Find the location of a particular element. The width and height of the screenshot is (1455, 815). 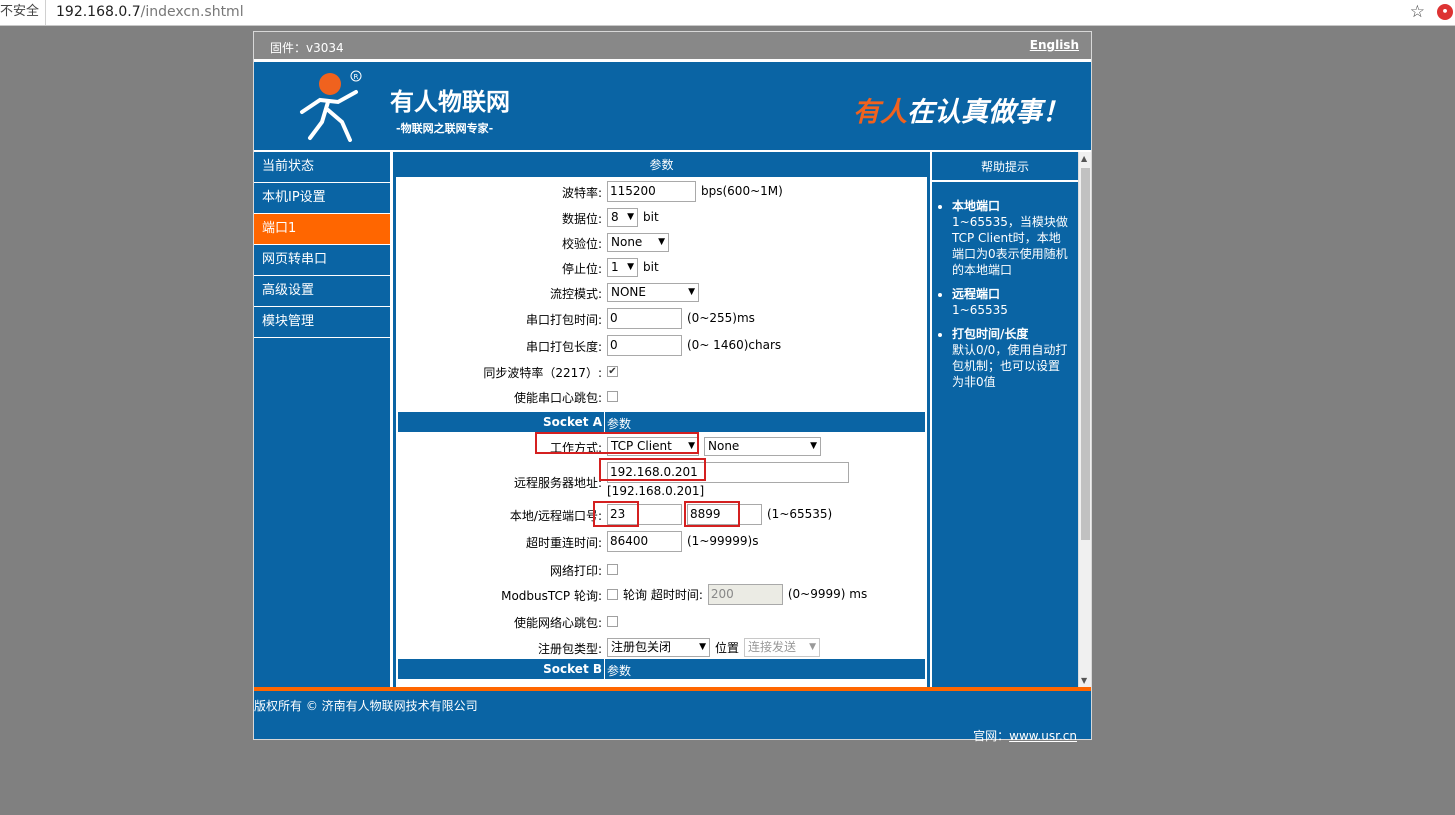

copyright-text: 版权所有 © 济南有人物联网技术有限公司 is located at coordinates (366, 706).